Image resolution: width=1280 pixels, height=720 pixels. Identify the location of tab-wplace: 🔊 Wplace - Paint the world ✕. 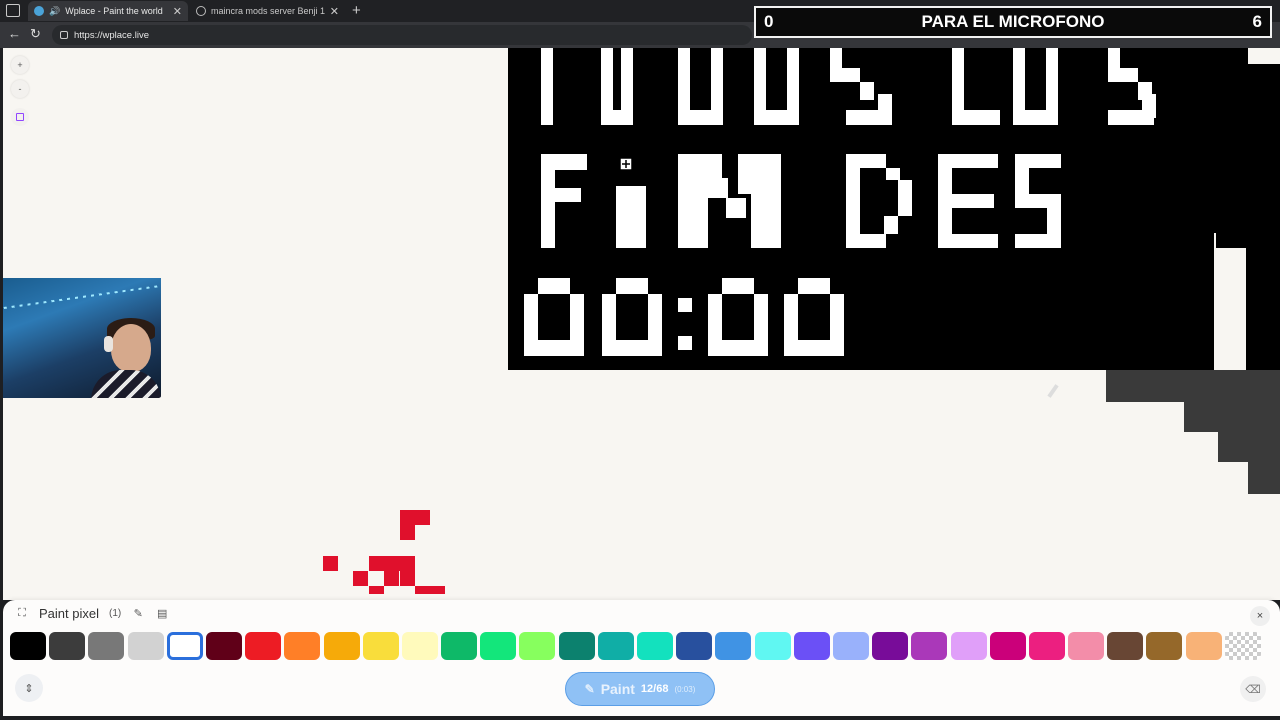
(108, 11).